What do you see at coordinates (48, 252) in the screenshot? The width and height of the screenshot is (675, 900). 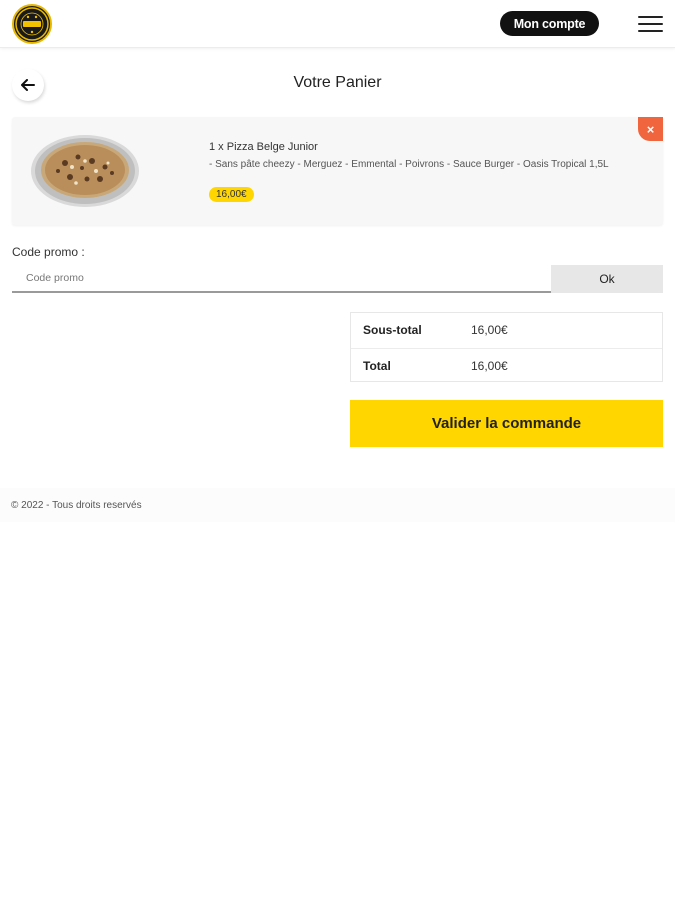 I see `promo-code-label: Code promo :` at bounding box center [48, 252].